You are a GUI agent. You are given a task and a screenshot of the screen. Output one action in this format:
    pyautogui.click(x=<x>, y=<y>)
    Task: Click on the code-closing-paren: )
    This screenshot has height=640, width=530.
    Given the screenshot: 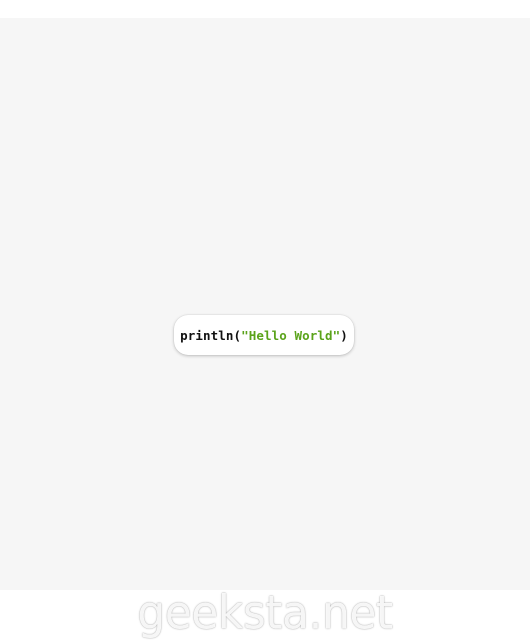 What is the action you would take?
    pyautogui.click(x=344, y=335)
    